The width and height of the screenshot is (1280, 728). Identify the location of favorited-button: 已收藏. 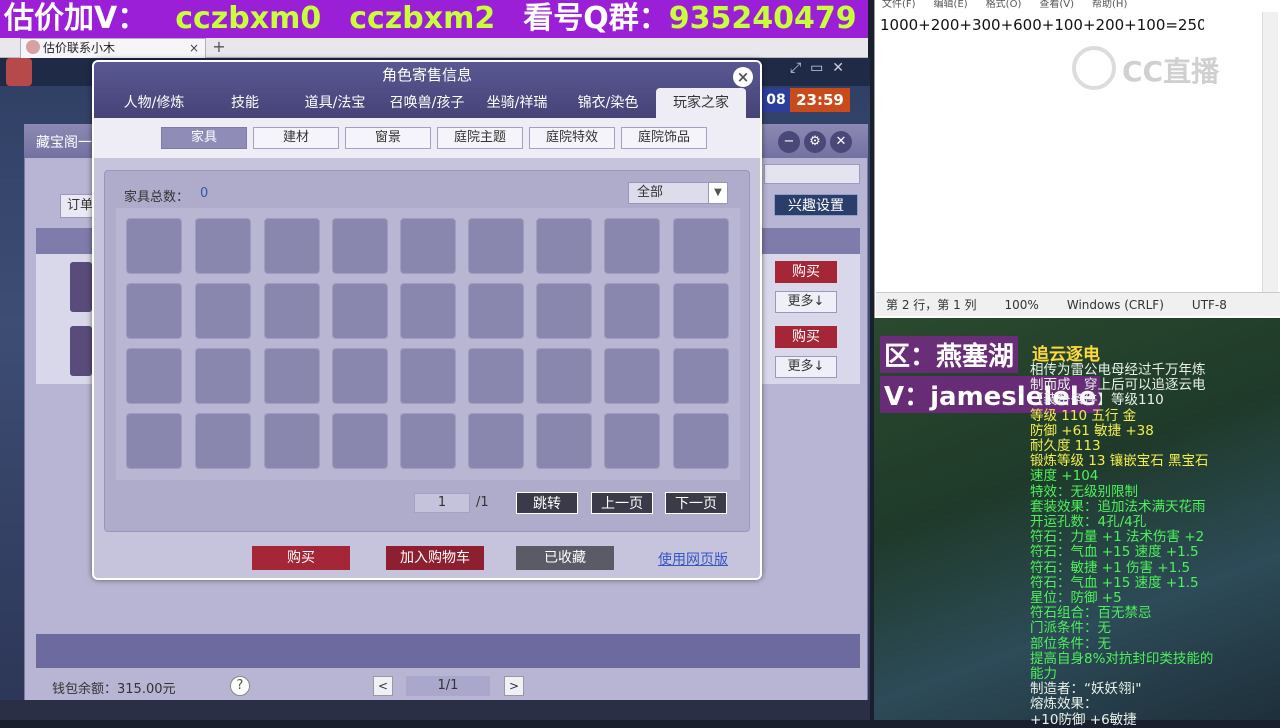
(565, 558).